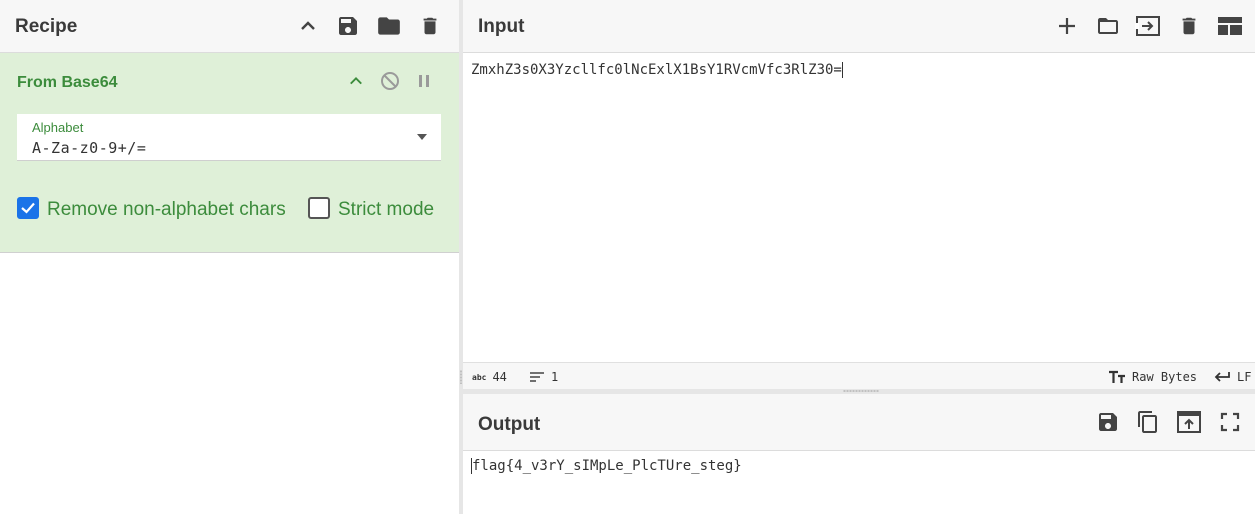  Describe the element at coordinates (166, 210) in the screenshot. I see `remove-nonalpha-label: Remove non-alphabet chars` at that location.